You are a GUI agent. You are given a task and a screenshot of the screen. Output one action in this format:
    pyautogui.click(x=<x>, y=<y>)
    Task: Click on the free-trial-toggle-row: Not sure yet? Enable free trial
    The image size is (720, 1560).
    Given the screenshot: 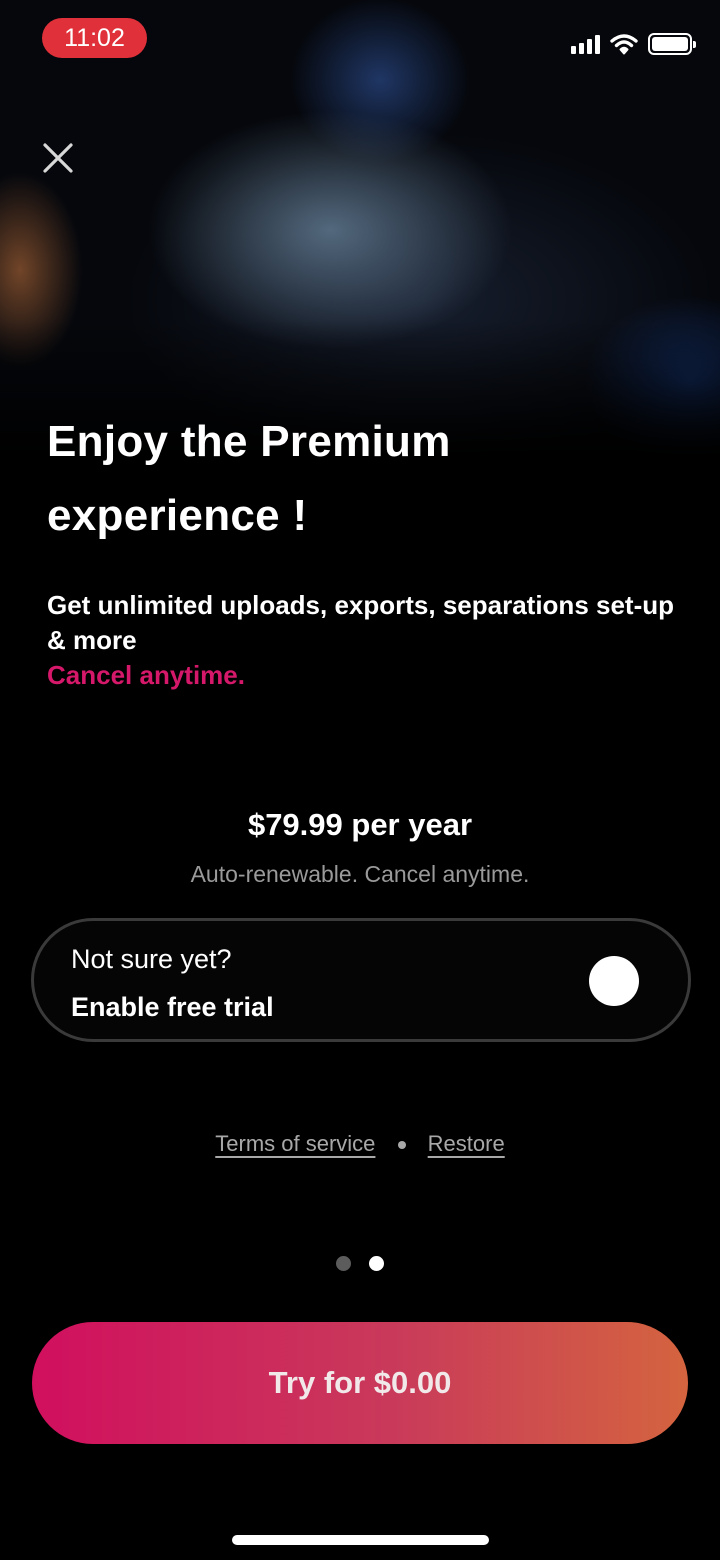 What is the action you would take?
    pyautogui.click(x=361, y=980)
    